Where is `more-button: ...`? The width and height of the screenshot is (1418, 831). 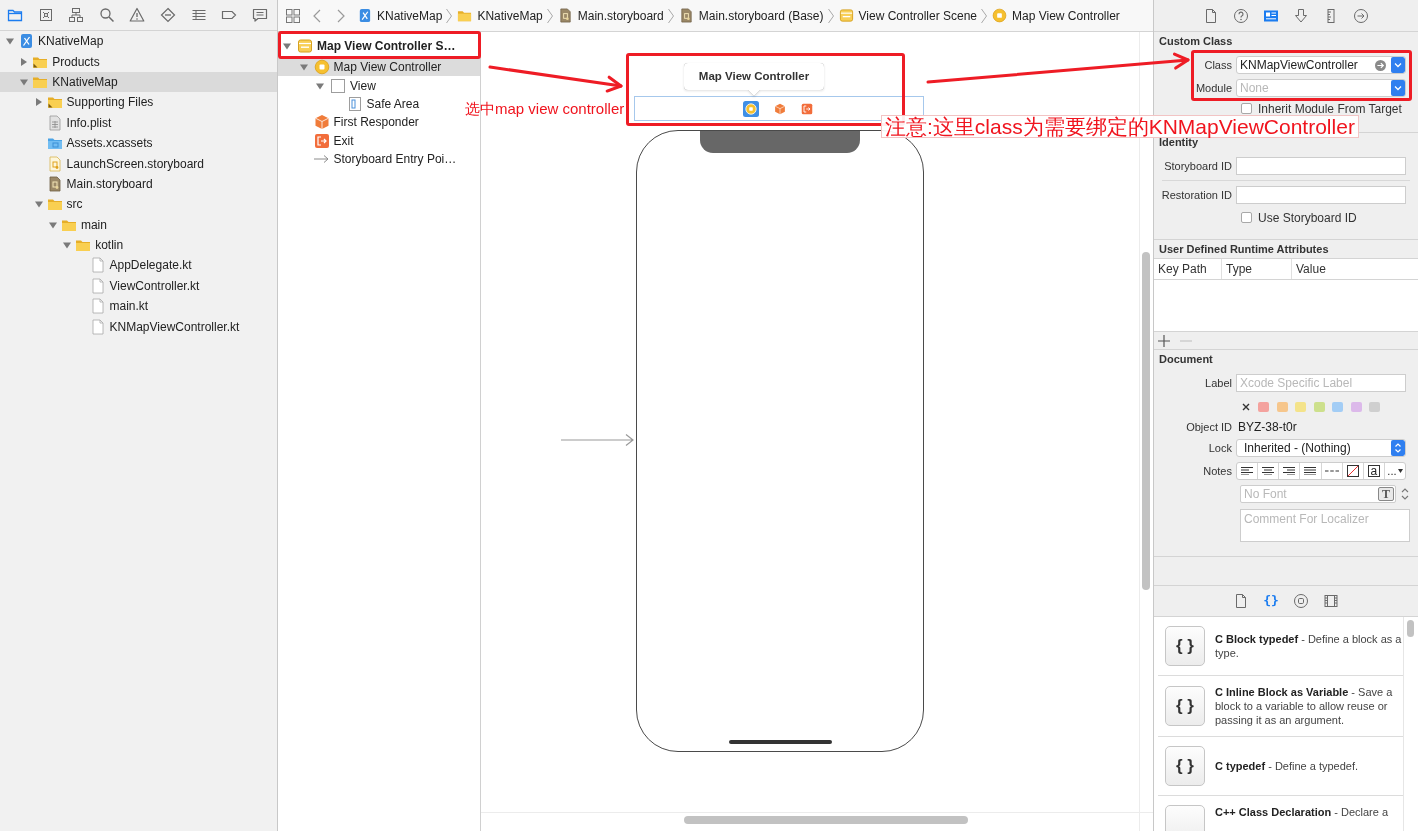
more-button: ... is located at coordinates (1394, 471).